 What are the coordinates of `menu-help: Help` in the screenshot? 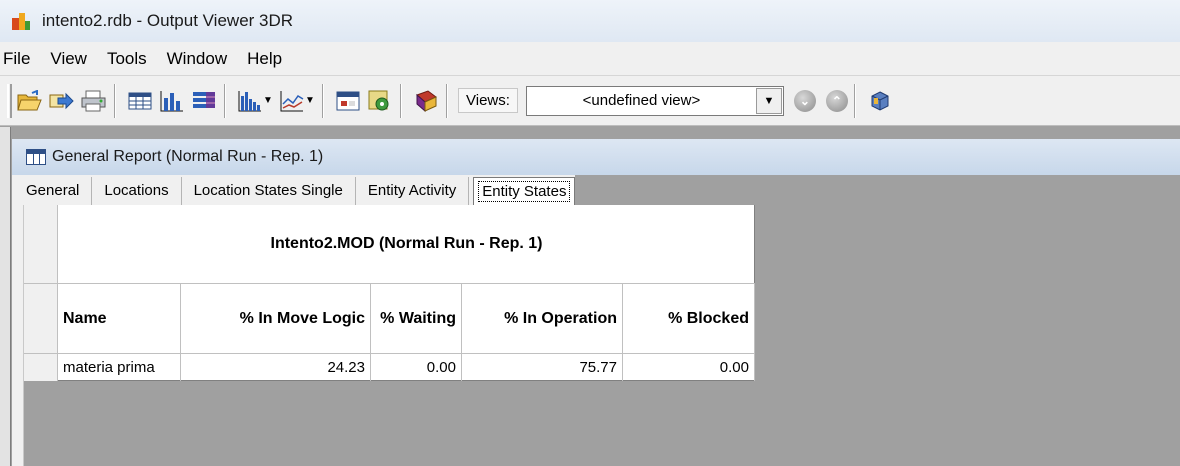 It's located at (264, 59).